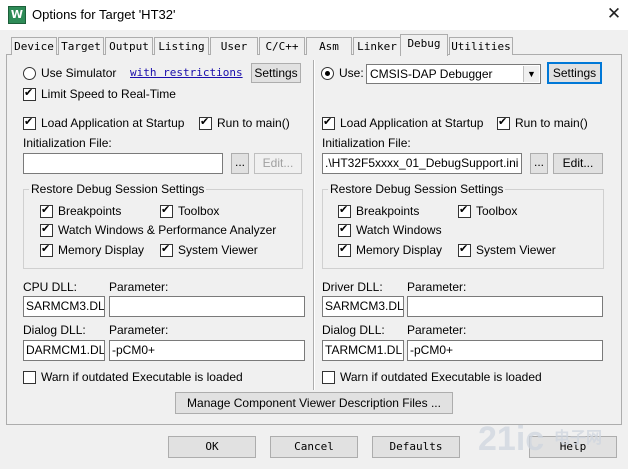 The height and width of the screenshot is (469, 628). What do you see at coordinates (253, 123) in the screenshot?
I see `left-run-to-main-label: Run to main()` at bounding box center [253, 123].